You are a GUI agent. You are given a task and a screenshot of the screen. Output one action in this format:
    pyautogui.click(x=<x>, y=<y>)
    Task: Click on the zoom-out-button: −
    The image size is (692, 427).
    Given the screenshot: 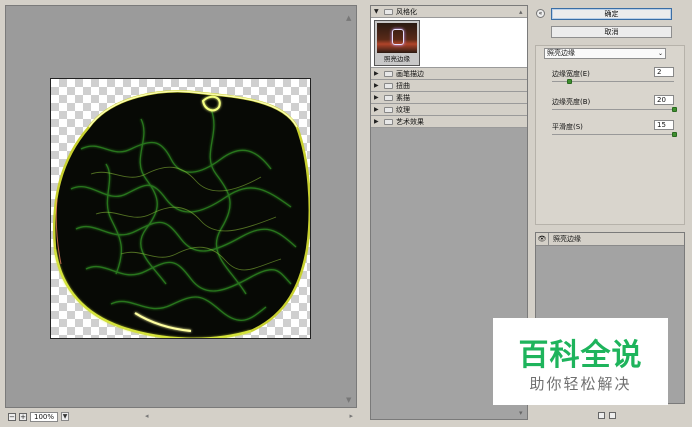 What is the action you would take?
    pyautogui.click(x=12, y=416)
    